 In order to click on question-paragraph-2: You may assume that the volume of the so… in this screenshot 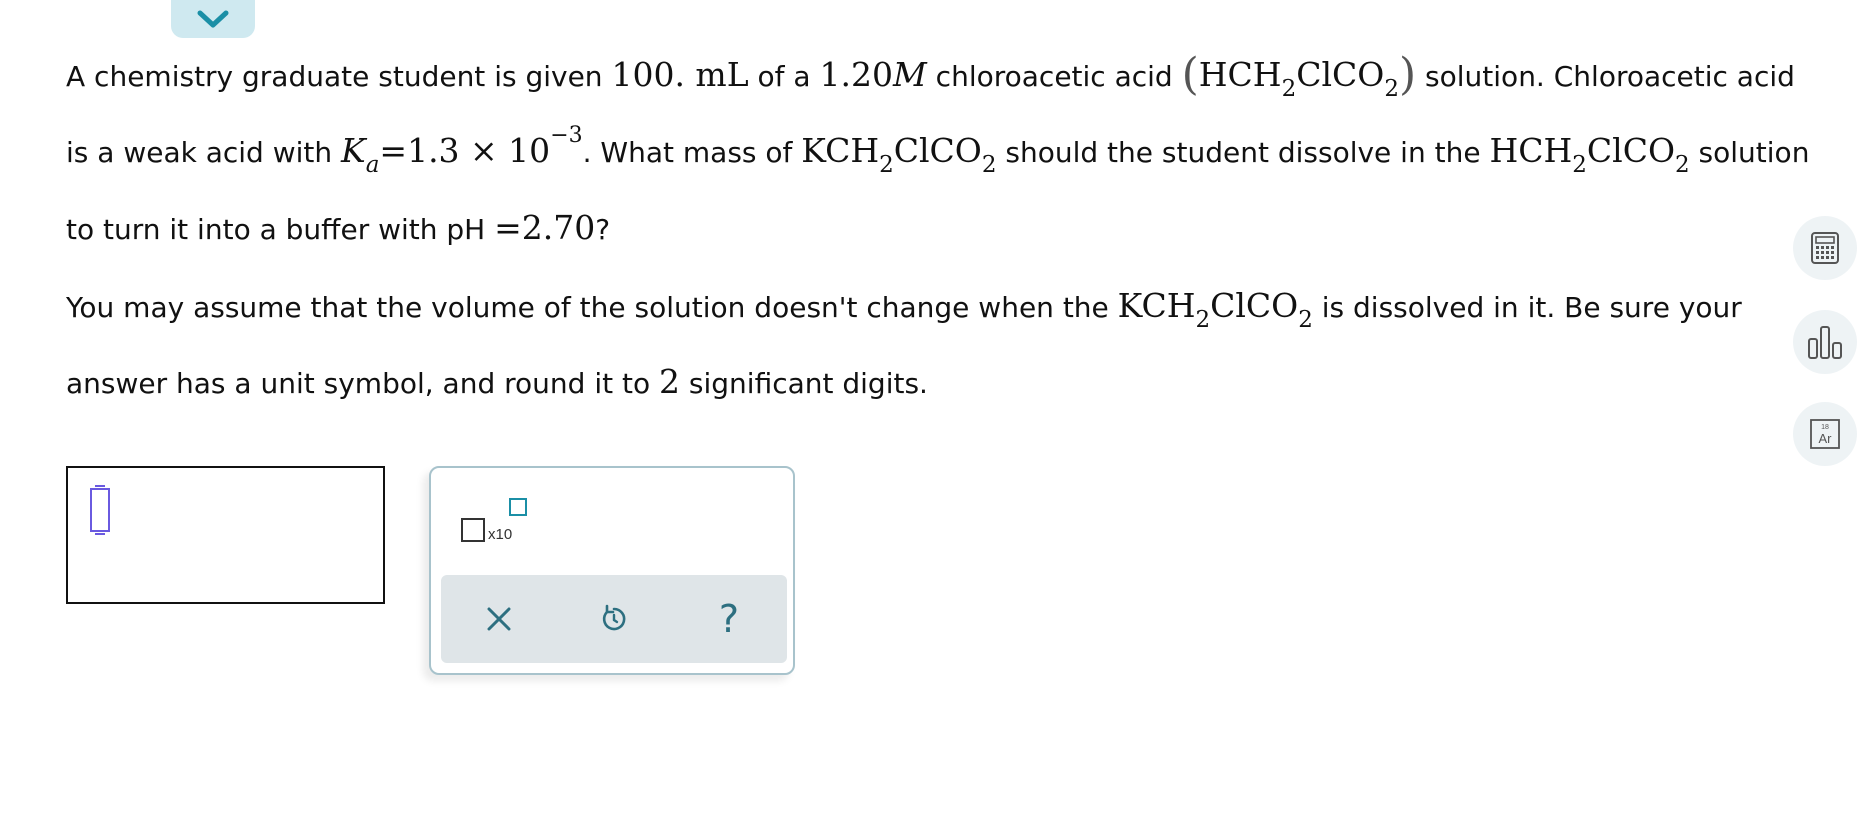, I will do `click(904, 343)`.